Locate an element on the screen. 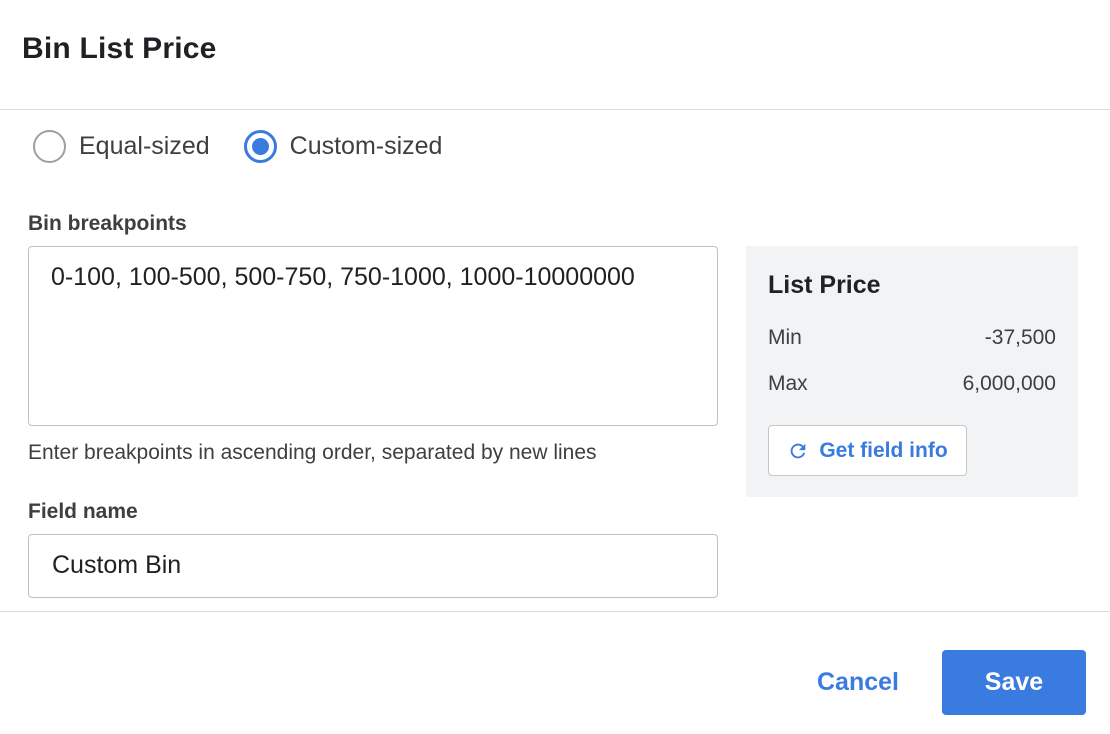  max-label: Max is located at coordinates (788, 383).